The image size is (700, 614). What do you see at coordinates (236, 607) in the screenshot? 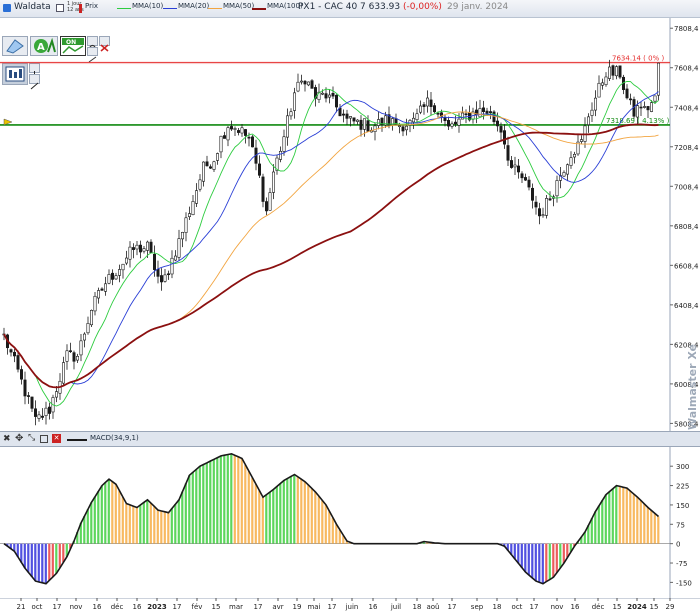
I see `x-tick-label: mar` at bounding box center [236, 607].